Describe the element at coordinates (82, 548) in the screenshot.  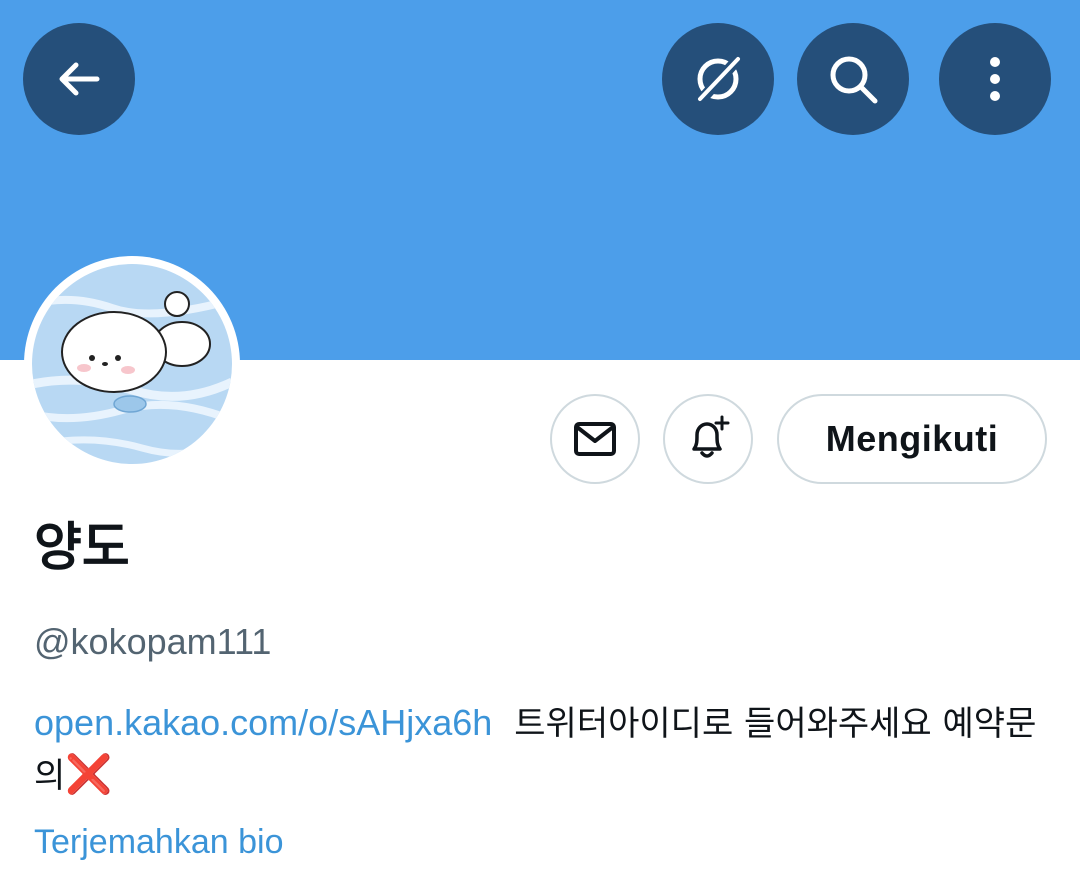
I see `display-name: 양도` at that location.